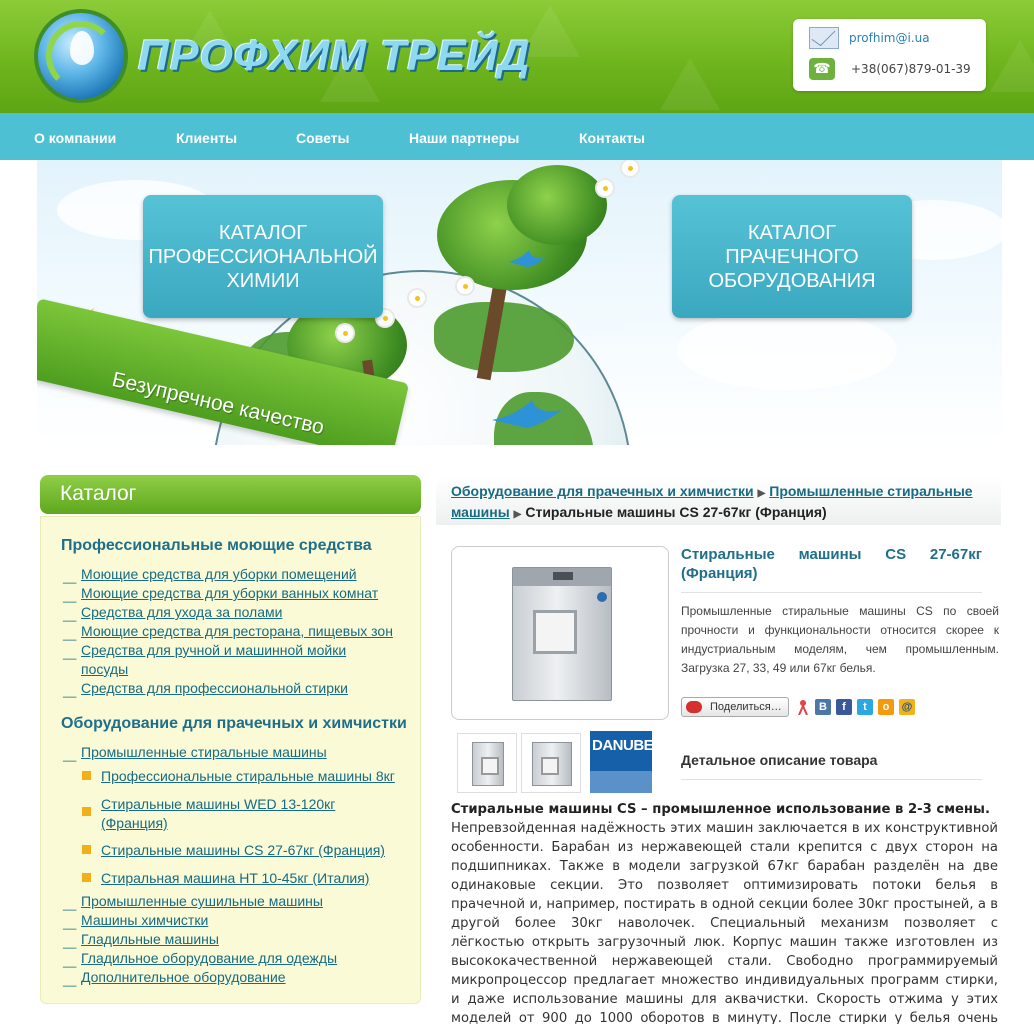  Describe the element at coordinates (229, 593) in the screenshot. I see `sidebar-link: Моющие средства для уборки ванных комнат` at that location.